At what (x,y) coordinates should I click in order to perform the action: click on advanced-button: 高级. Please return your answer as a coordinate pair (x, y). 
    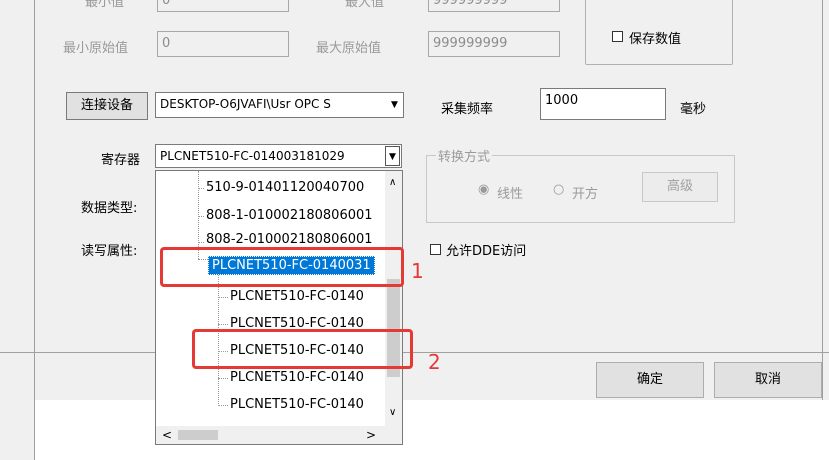
    Looking at the image, I should click on (680, 187).